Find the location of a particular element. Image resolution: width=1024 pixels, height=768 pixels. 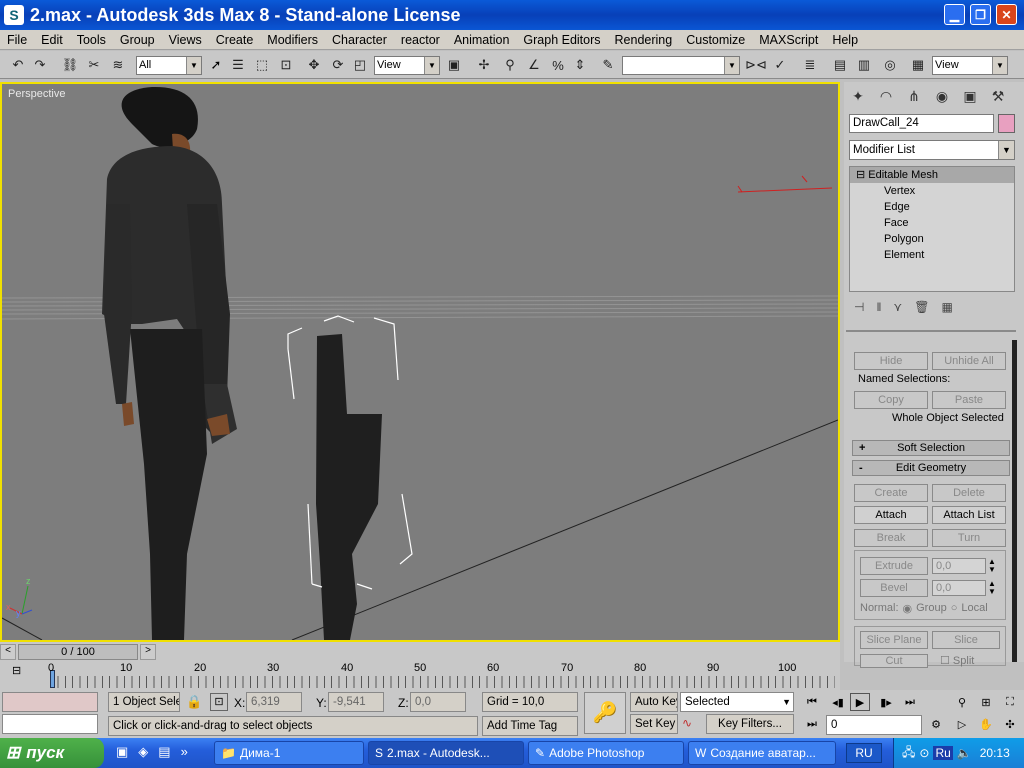

set-key-button: Set Key is located at coordinates (654, 724).